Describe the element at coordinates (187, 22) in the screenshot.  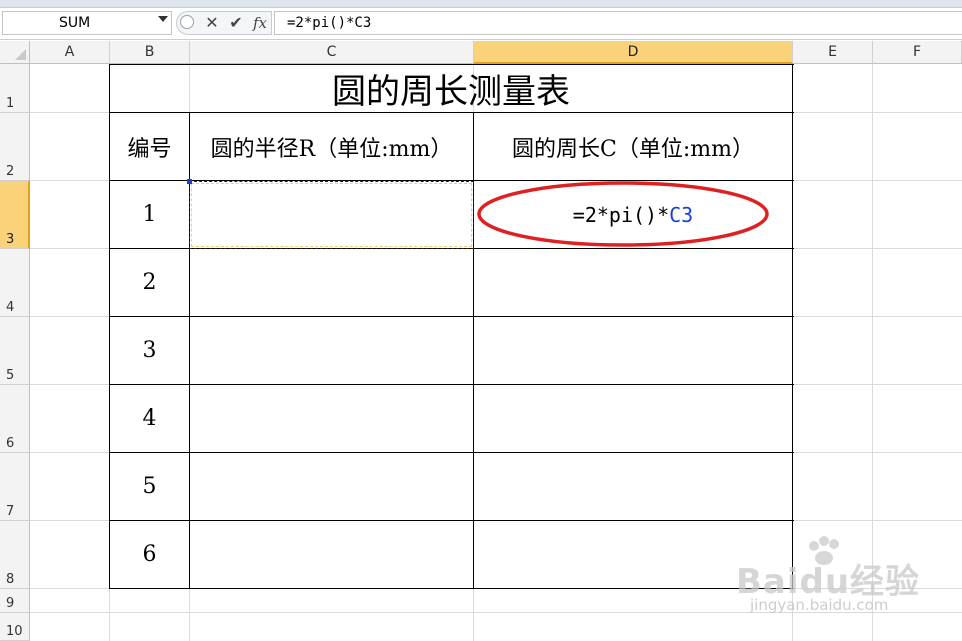
I see `resize-handle-icon` at that location.